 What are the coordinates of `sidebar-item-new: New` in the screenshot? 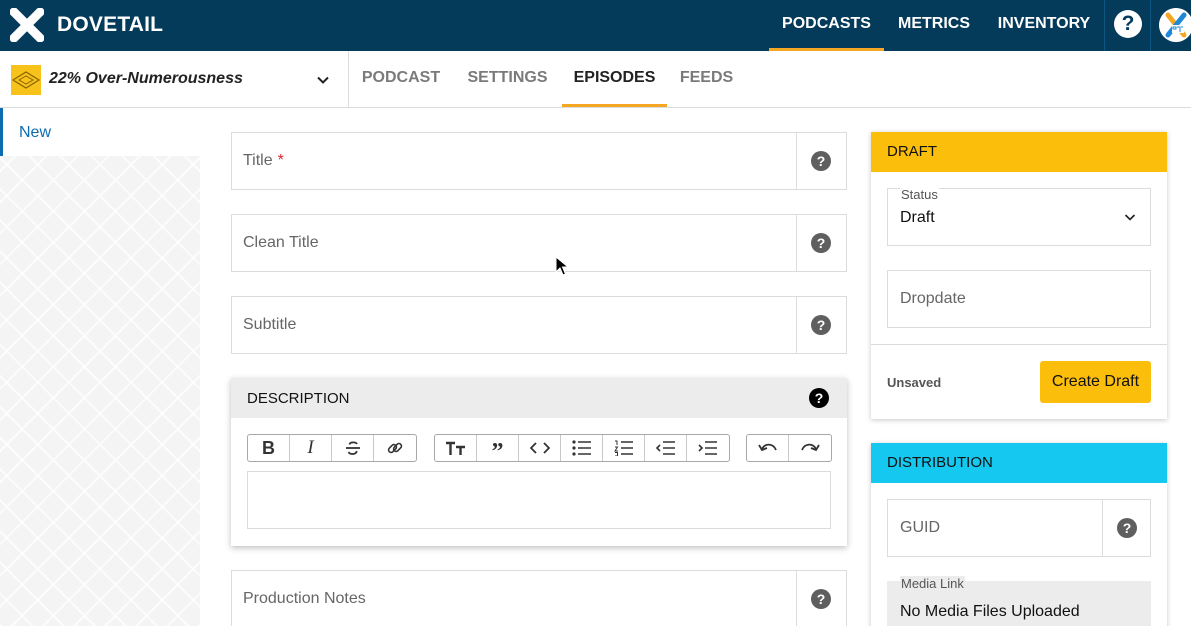 It's located at (100, 132).